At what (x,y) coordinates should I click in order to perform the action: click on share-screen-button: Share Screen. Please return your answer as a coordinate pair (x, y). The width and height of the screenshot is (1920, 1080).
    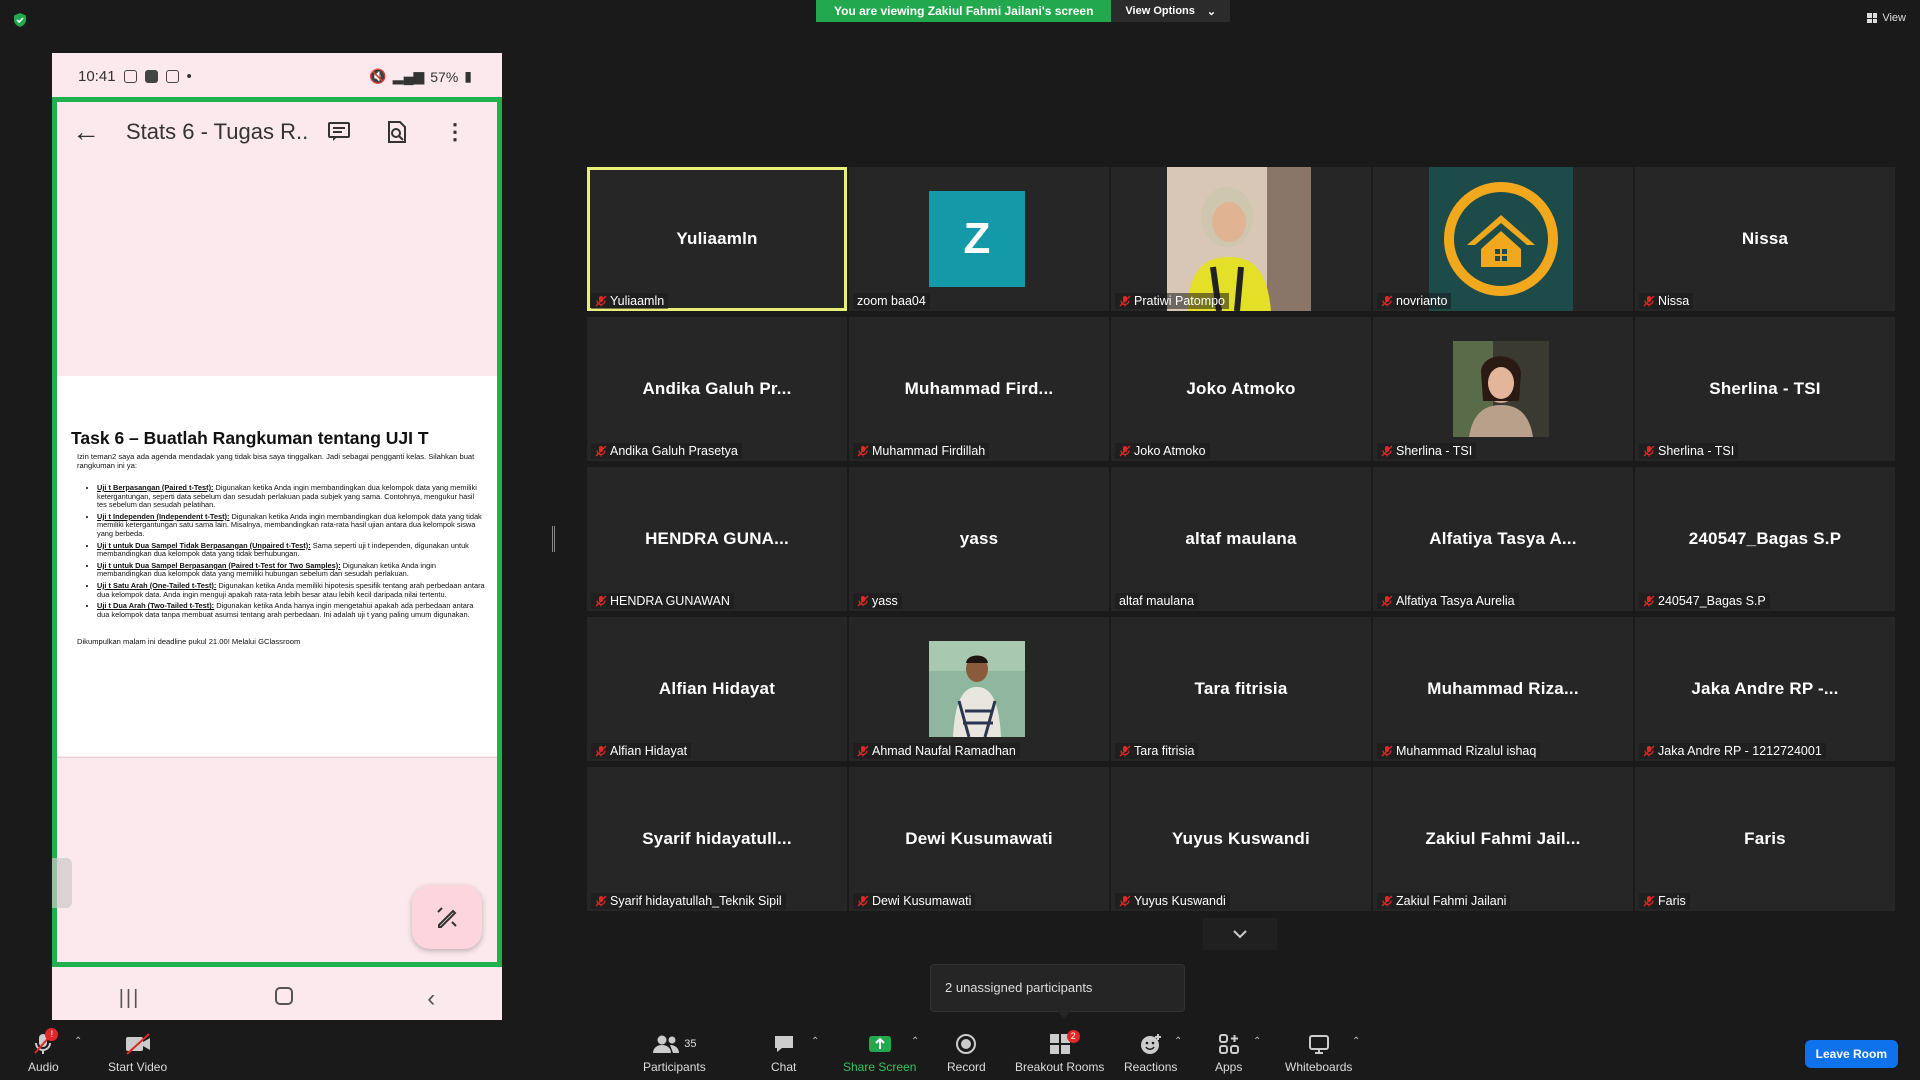
    Looking at the image, I should click on (879, 1053).